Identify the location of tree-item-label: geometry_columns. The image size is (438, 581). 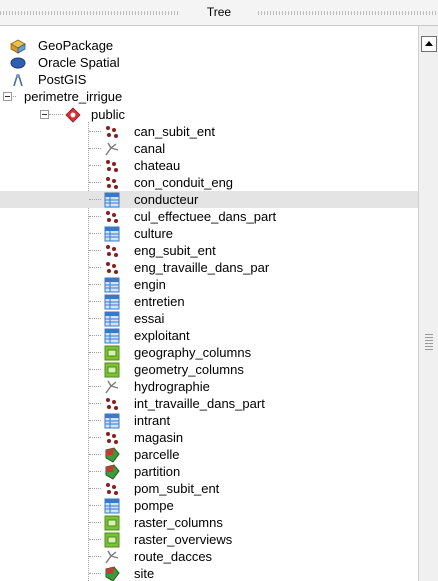
(189, 369).